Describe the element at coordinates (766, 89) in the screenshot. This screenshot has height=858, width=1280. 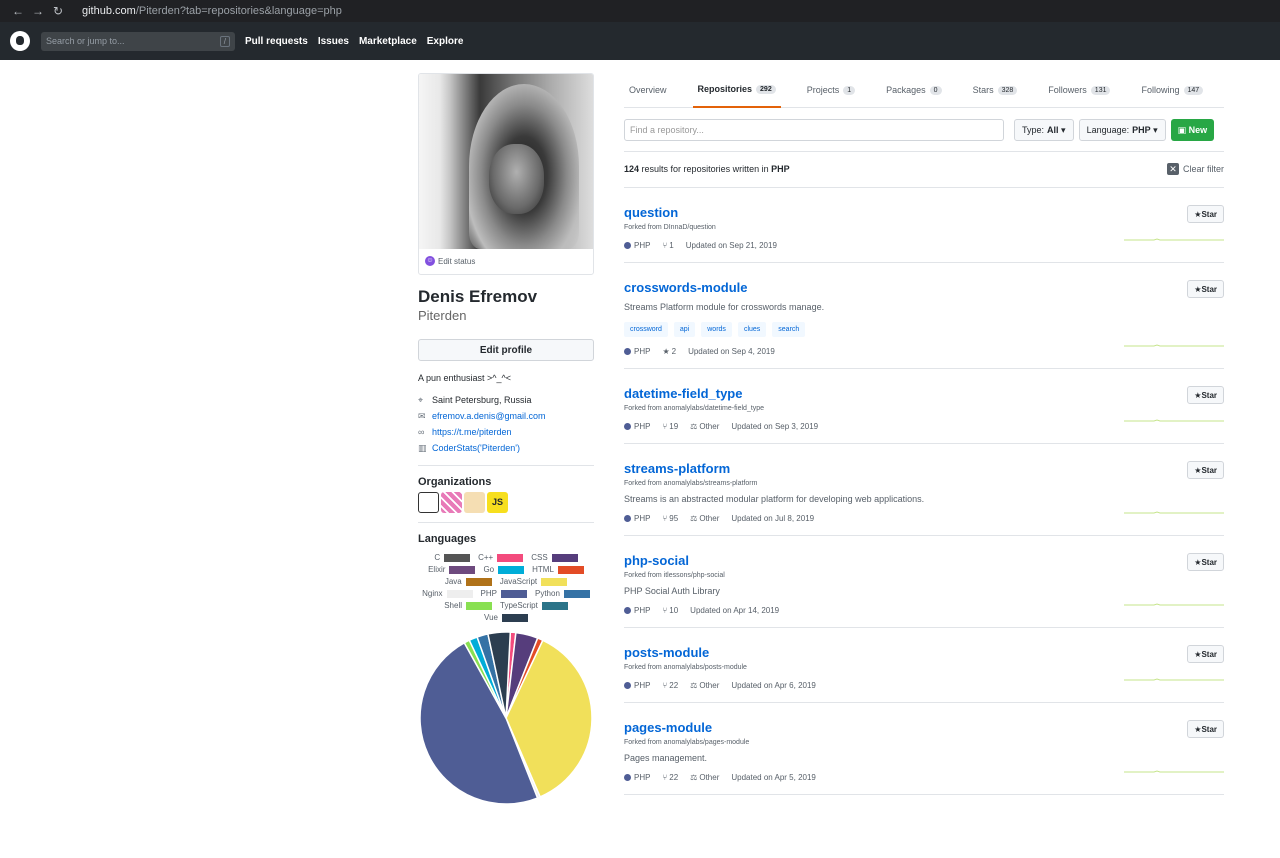
I see `tab-count: 292` at that location.